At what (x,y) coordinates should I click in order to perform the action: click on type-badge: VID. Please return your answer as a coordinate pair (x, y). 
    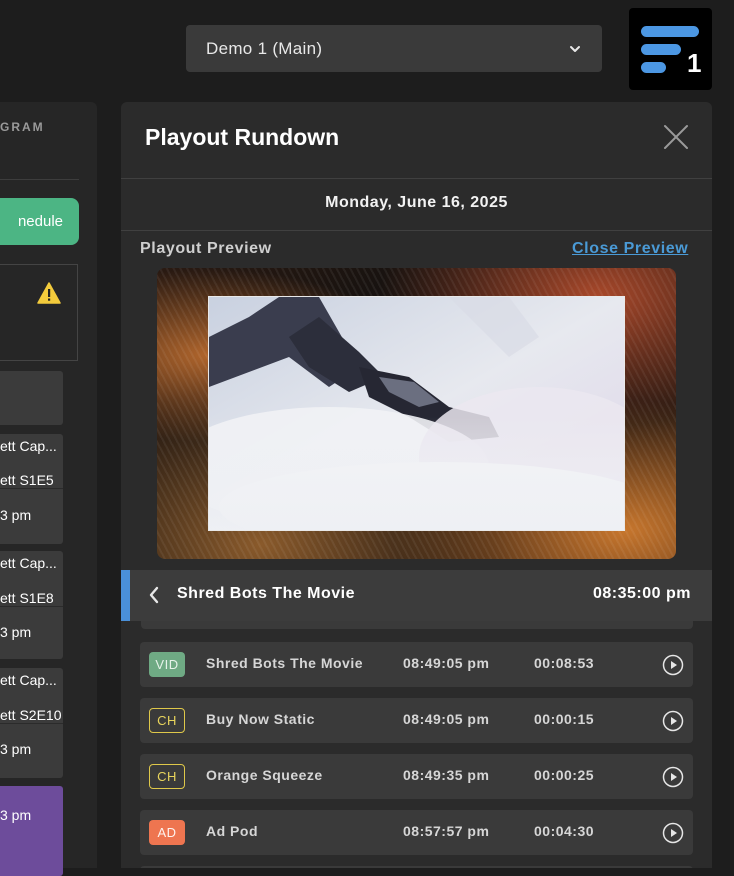
    Looking at the image, I should click on (167, 664).